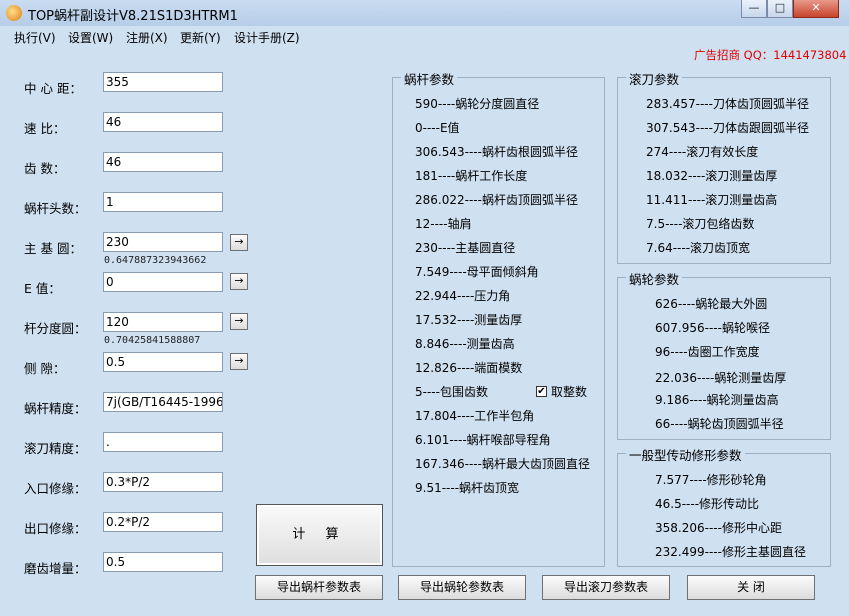 The height and width of the screenshot is (616, 849). What do you see at coordinates (707, 352) in the screenshot?
I see `wheel-param-row: 96----齿圈工作宽度` at bounding box center [707, 352].